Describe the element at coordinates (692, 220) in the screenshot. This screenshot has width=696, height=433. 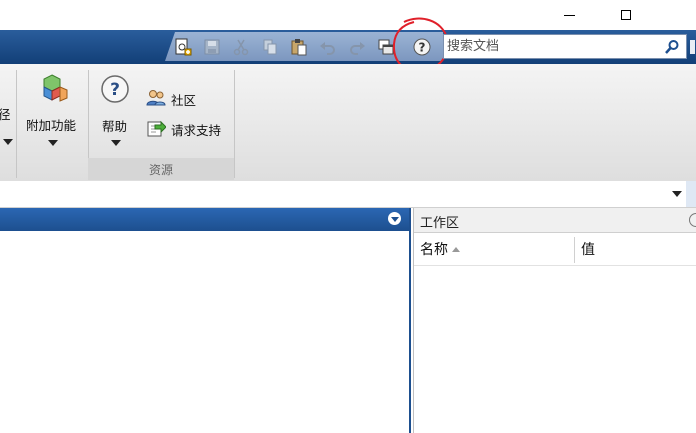
I see `workspace-menu-button` at that location.